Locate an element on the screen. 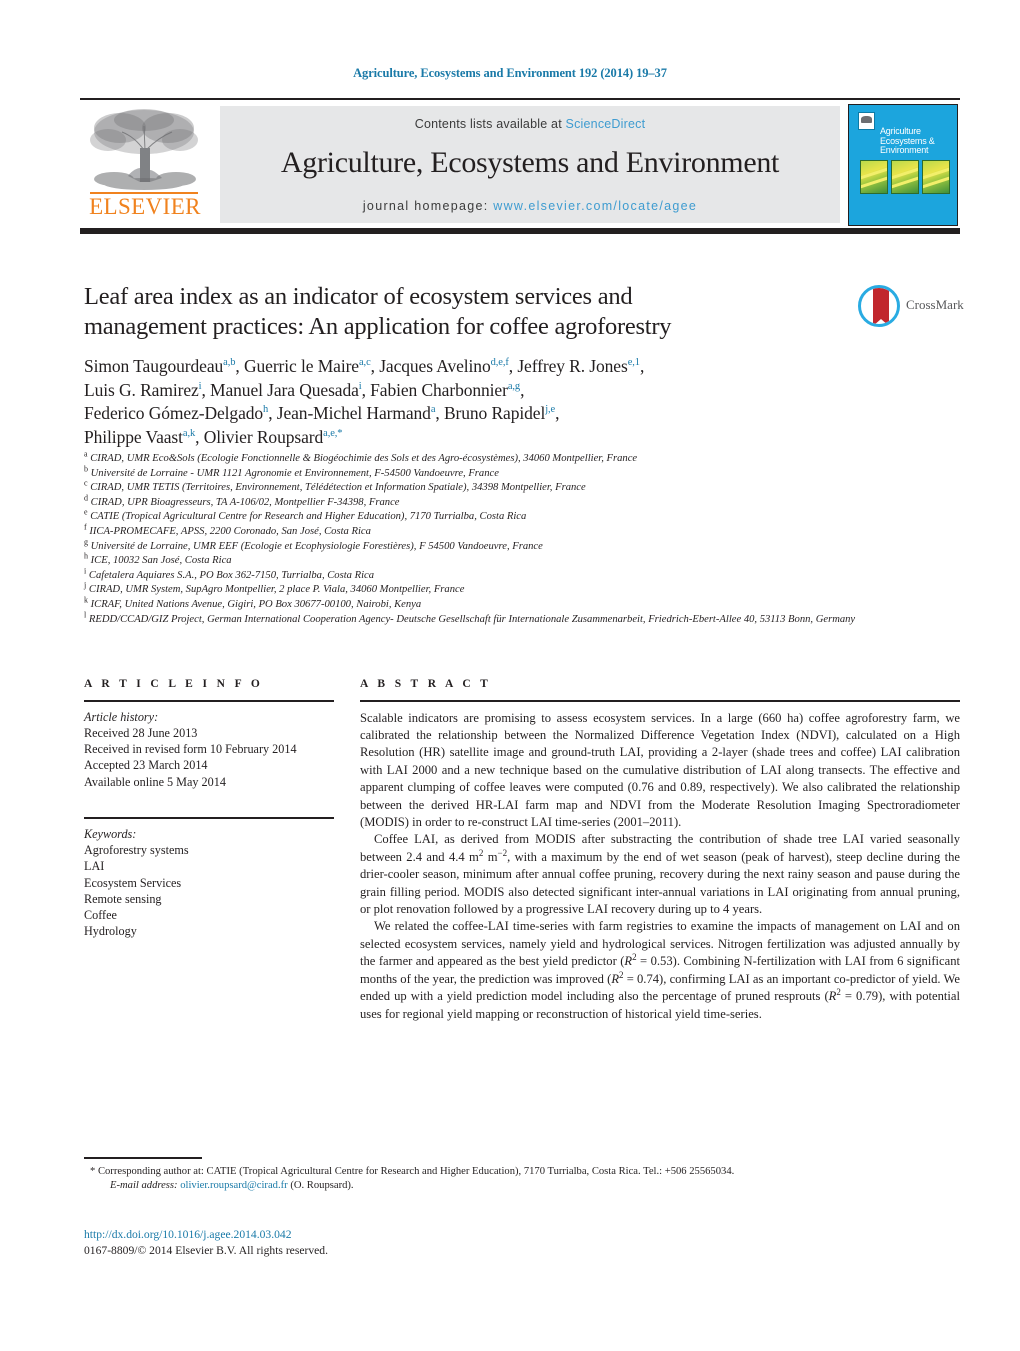 This screenshot has width=1020, height=1351. contents-prefix: Contents lists available at is located at coordinates (490, 124).